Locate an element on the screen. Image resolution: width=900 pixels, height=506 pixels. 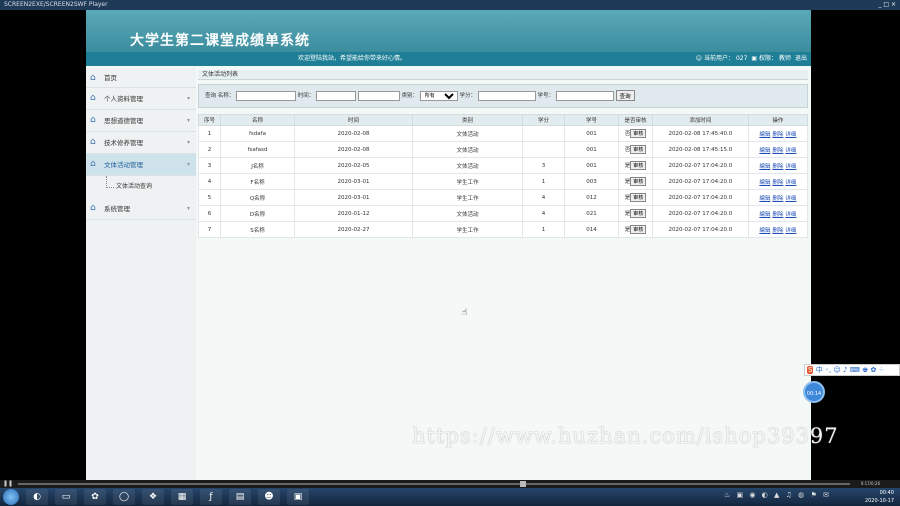
sidebar-item-system: ⌂ 系统管理 ▾ is located at coordinates (141, 209).